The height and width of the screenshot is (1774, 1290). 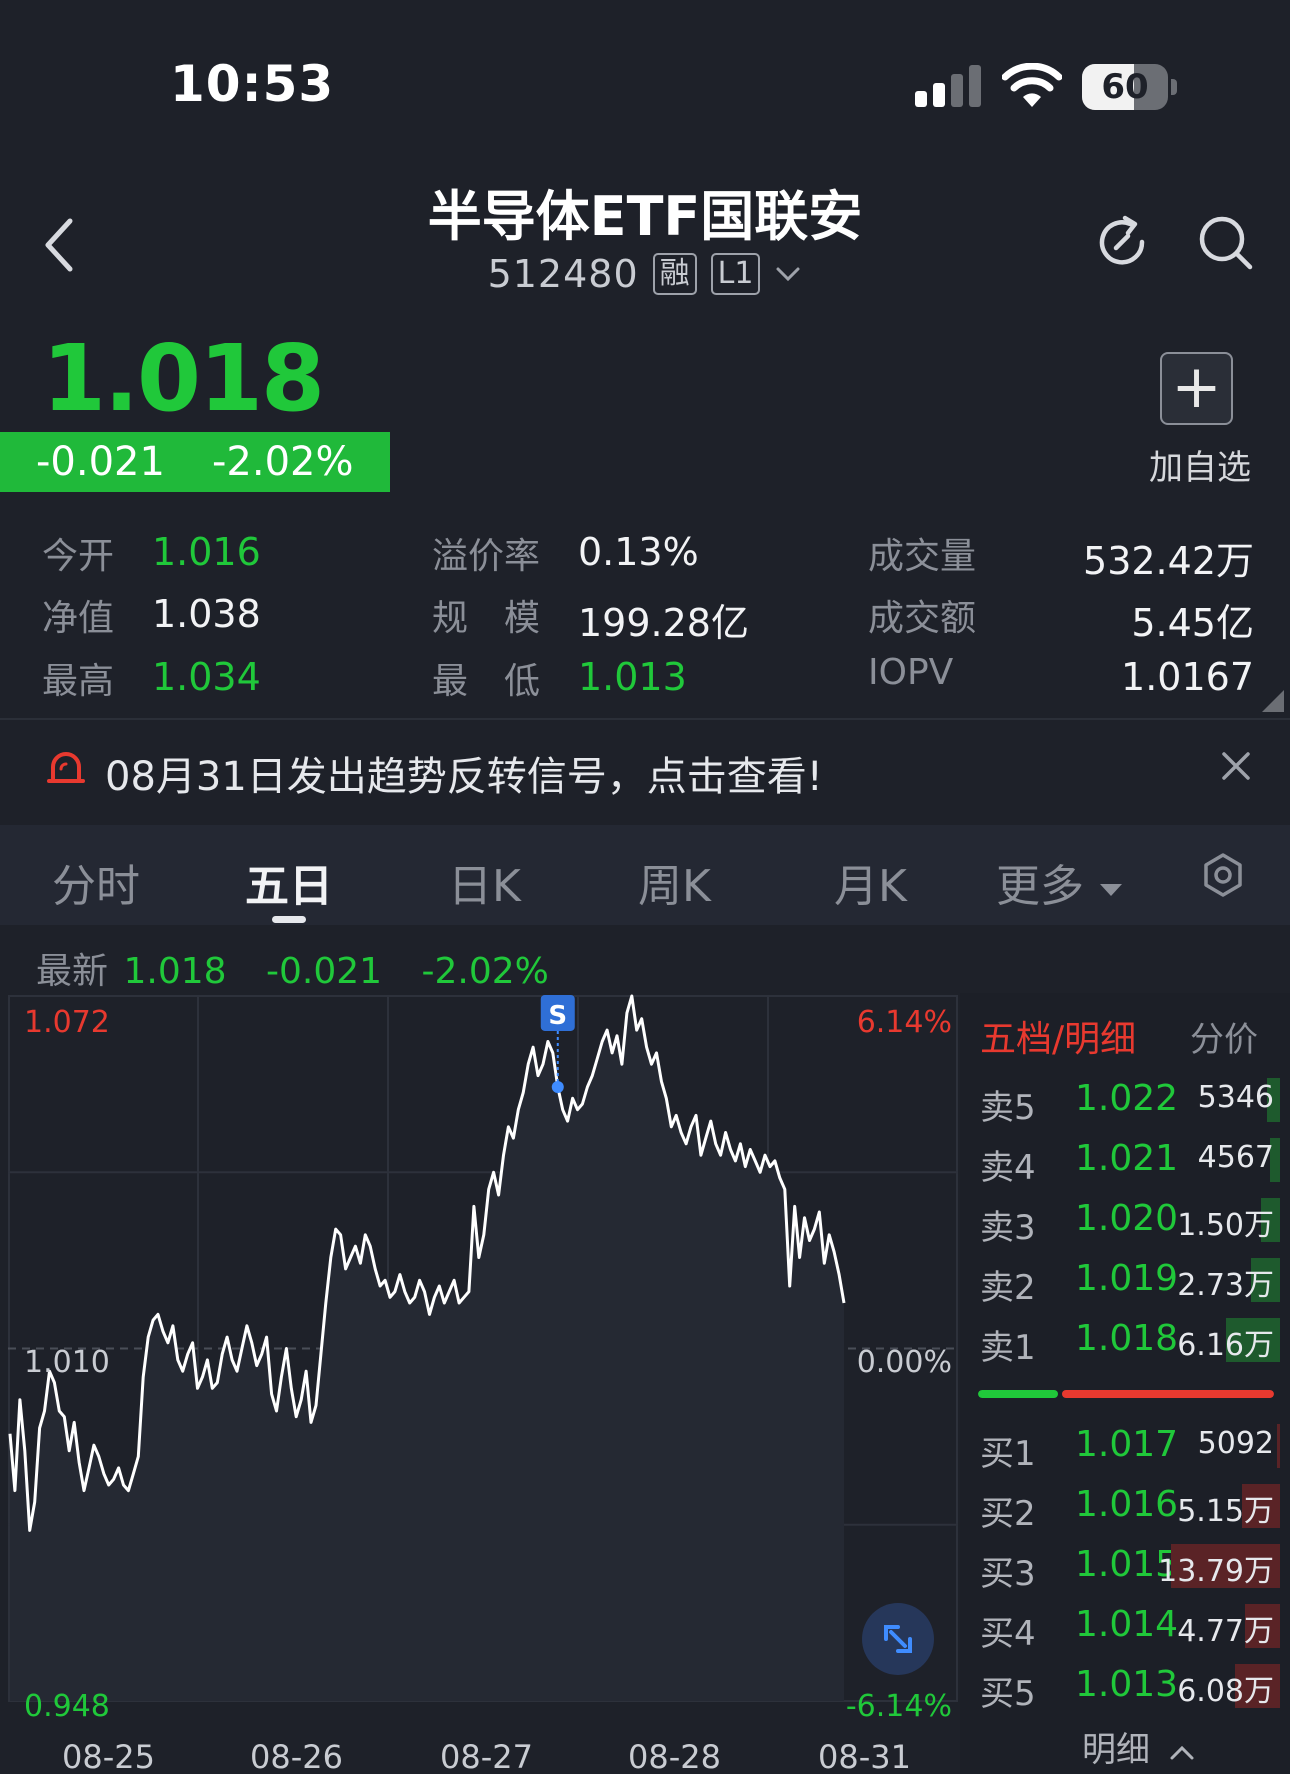 I want to click on tab-five-day: 五日, so click(x=289, y=882).